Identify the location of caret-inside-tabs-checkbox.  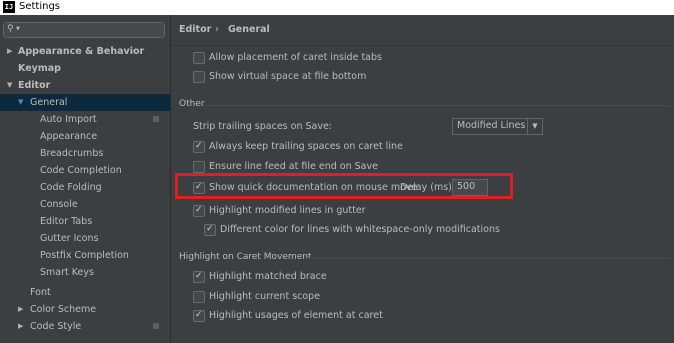
(199, 58).